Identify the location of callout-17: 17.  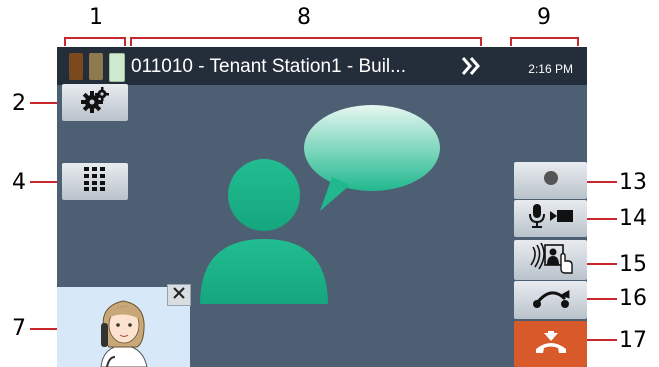
(633, 340).